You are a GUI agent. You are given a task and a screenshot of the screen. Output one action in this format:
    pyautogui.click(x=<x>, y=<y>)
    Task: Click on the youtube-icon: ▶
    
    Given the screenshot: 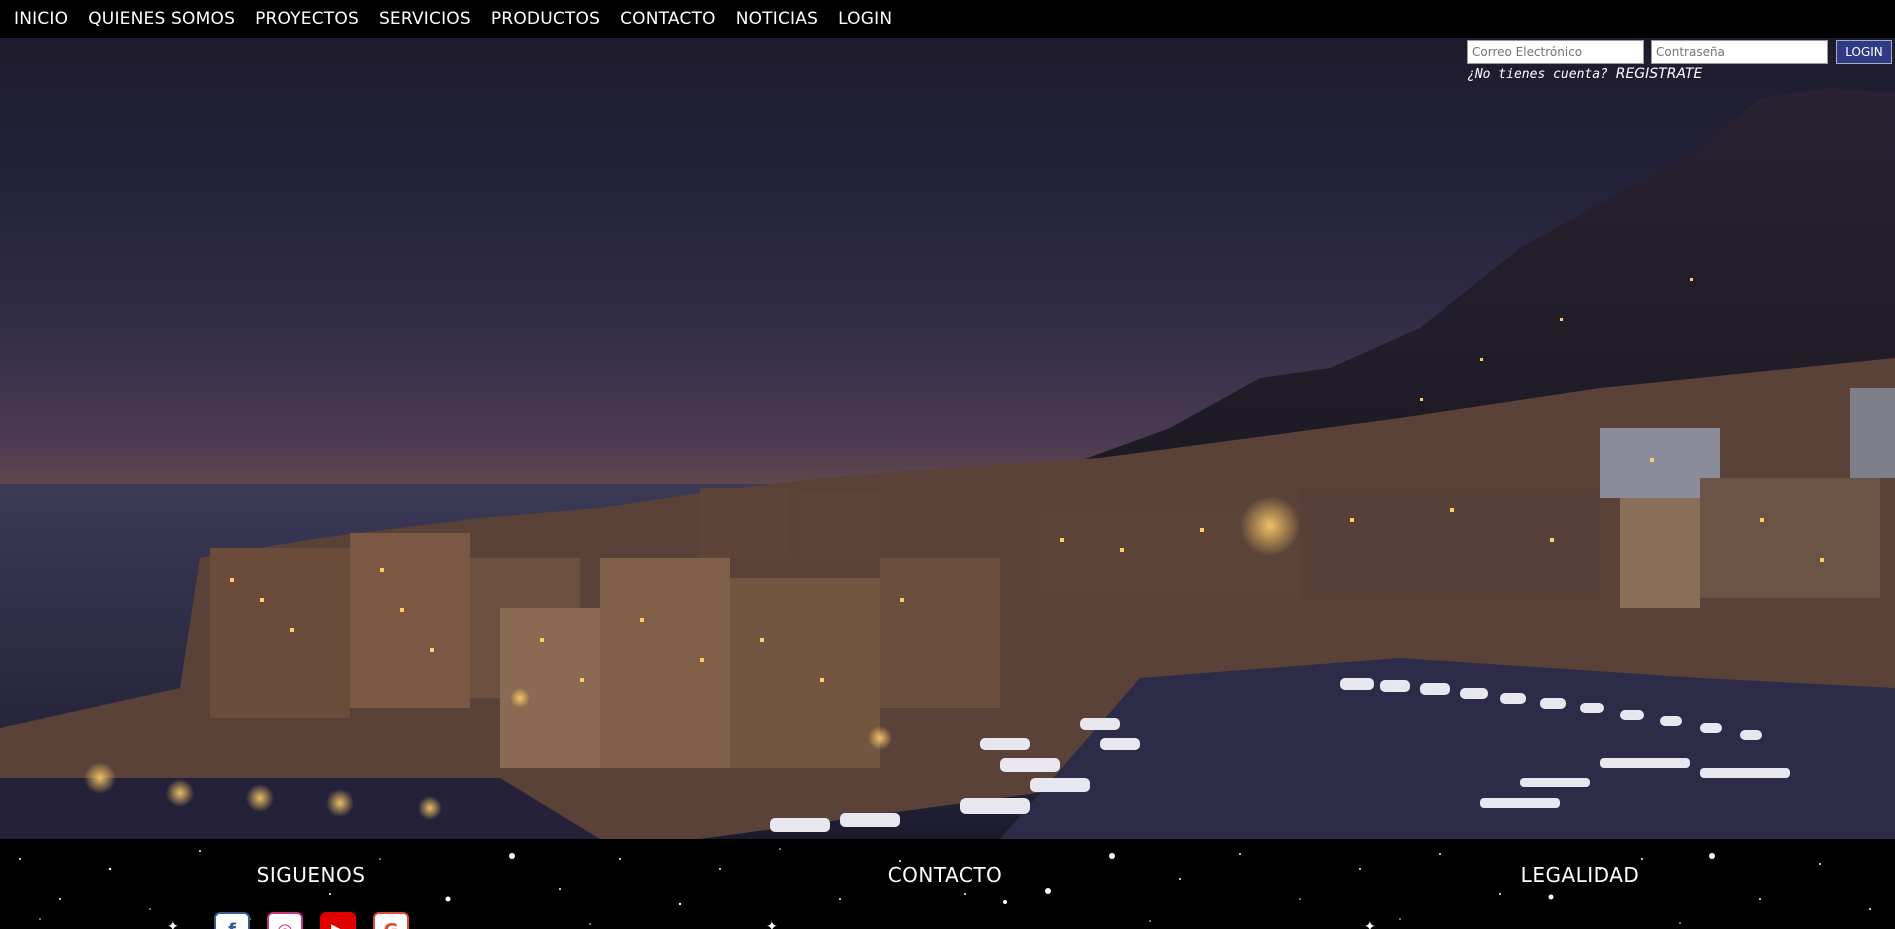 What is the action you would take?
    pyautogui.click(x=338, y=920)
    